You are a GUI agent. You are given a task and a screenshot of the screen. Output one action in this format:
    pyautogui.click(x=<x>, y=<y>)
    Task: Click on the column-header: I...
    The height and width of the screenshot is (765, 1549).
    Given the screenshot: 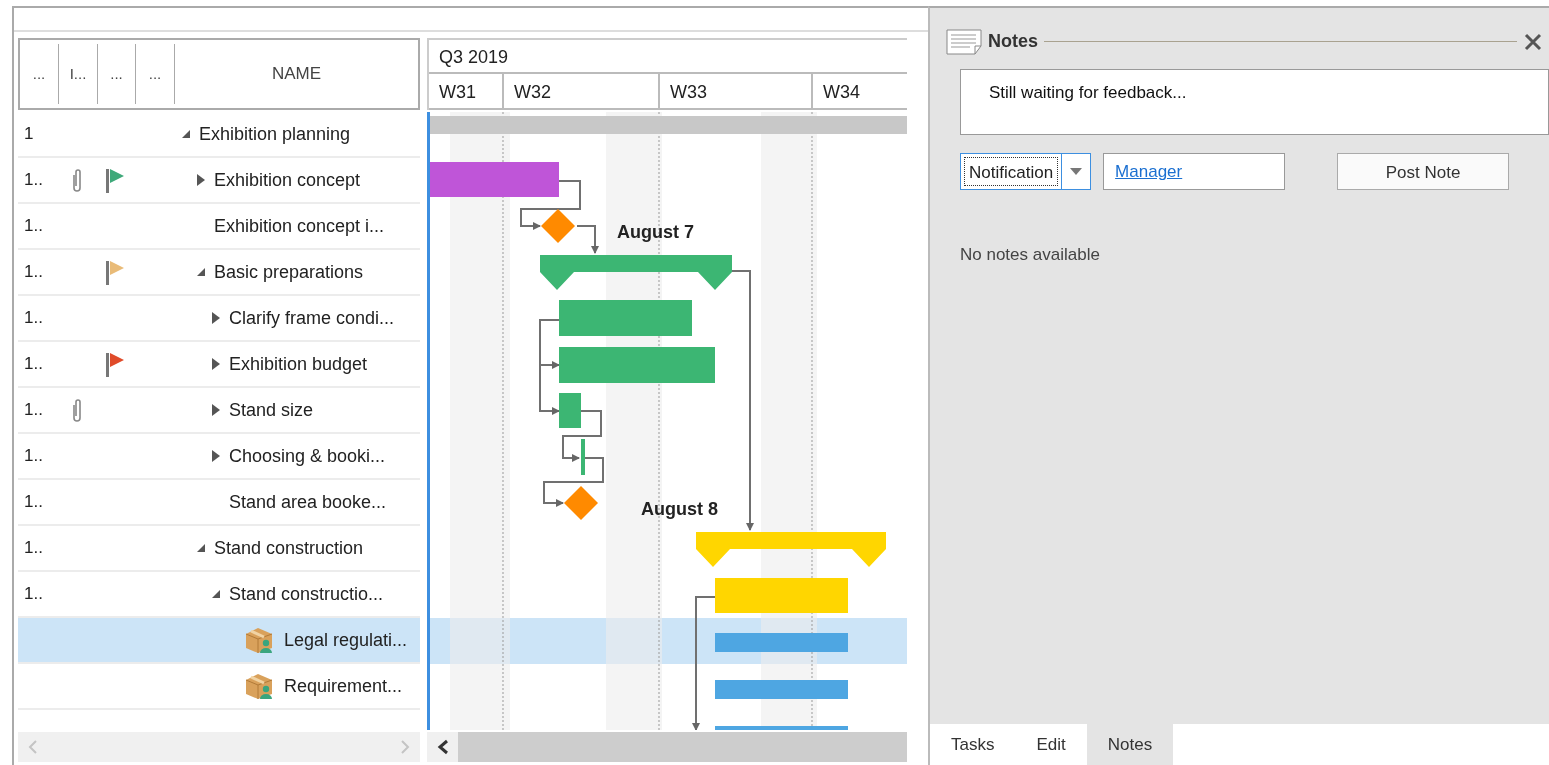 What is the action you would take?
    pyautogui.click(x=78, y=74)
    